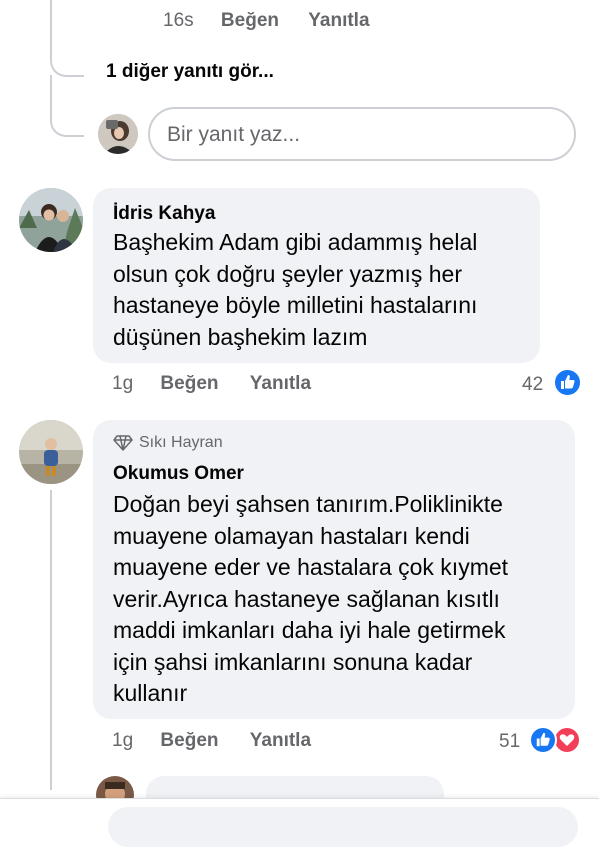 This screenshot has width=599, height=847. Describe the element at coordinates (308, 504) in the screenshot. I see `comment-line: Doğan beyi şahsen tanırım.Poliklinikte` at that location.